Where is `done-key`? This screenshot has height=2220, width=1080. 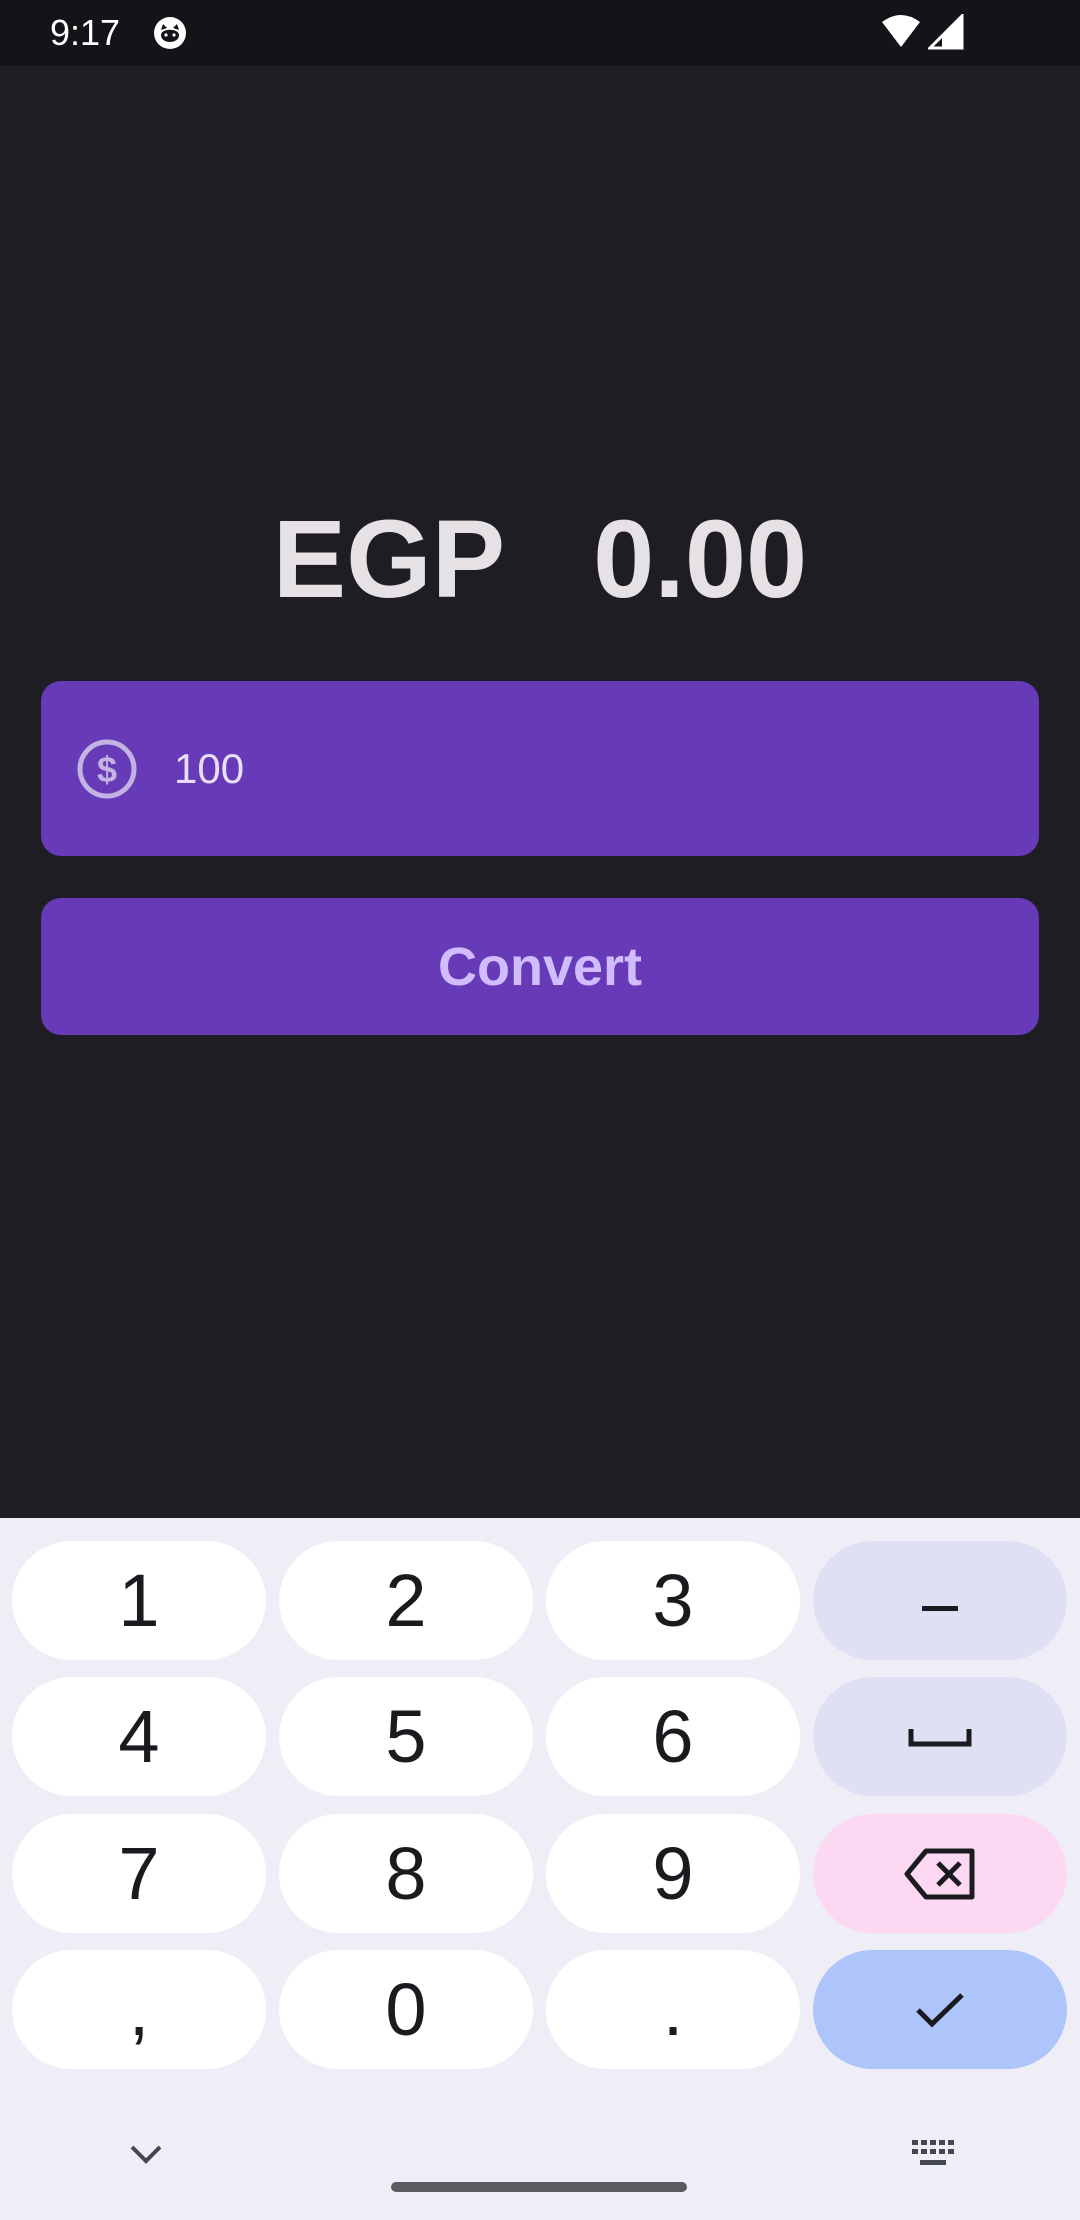
done-key is located at coordinates (940, 2009).